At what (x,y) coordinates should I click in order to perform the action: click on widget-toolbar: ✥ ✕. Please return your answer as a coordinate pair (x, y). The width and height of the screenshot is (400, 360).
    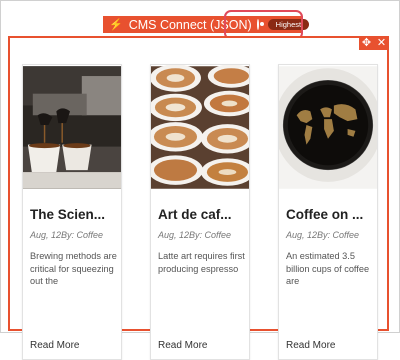
    Looking at the image, I should click on (374, 43).